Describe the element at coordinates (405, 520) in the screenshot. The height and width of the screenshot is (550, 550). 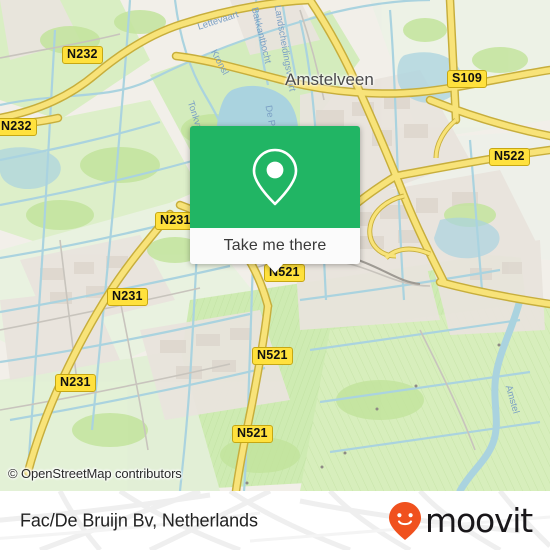
I see `moovit-pin-smiley-icon` at that location.